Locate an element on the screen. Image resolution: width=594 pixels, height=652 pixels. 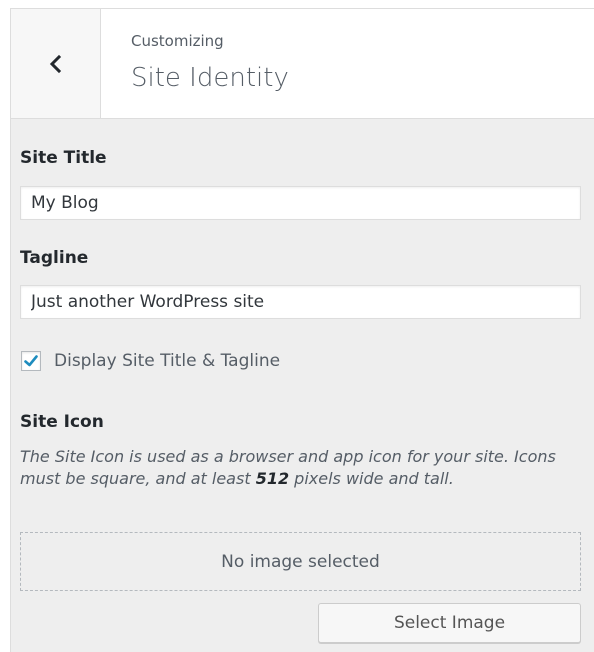
tagline-label: Tagline is located at coordinates (54, 258).